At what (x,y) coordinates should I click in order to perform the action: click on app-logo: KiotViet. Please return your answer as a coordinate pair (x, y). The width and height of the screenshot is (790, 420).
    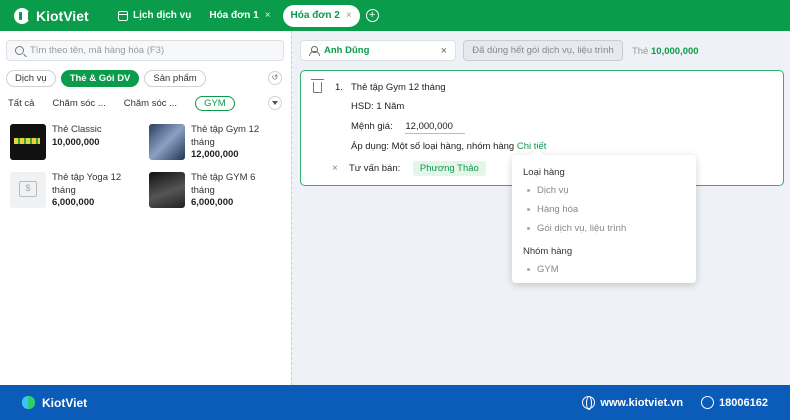
    Looking at the image, I should click on (59, 15).